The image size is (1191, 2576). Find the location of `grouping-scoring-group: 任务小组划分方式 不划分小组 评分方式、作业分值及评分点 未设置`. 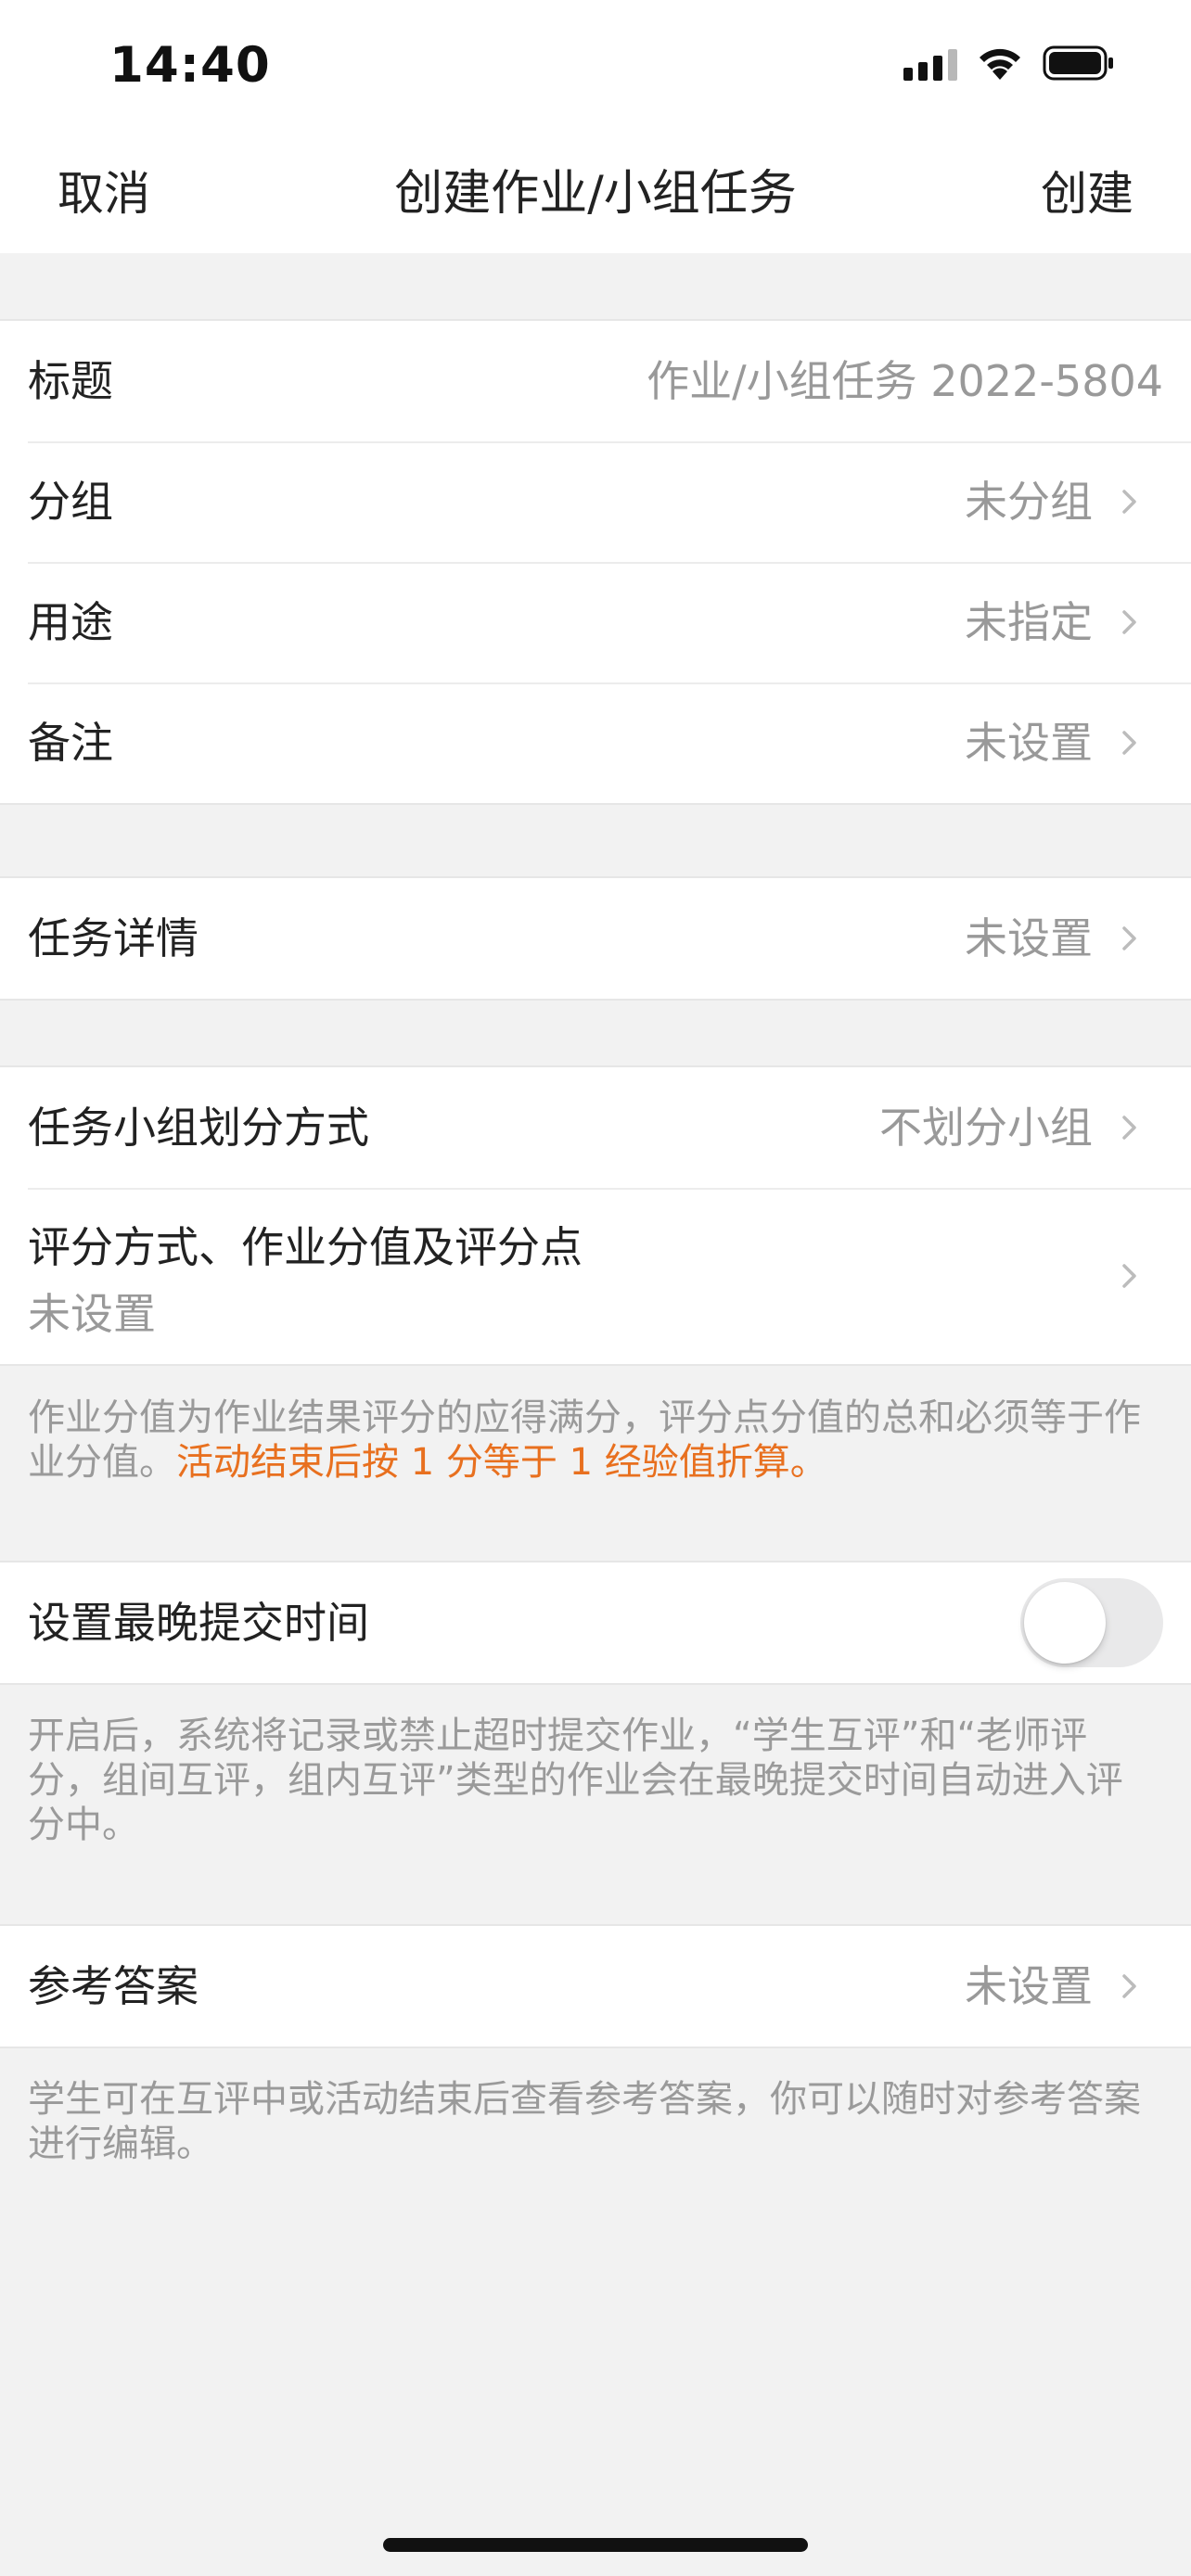

grouping-scoring-group: 任务小组划分方式 不划分小组 评分方式、作业分值及评分点 未设置 is located at coordinates (595, 1216).